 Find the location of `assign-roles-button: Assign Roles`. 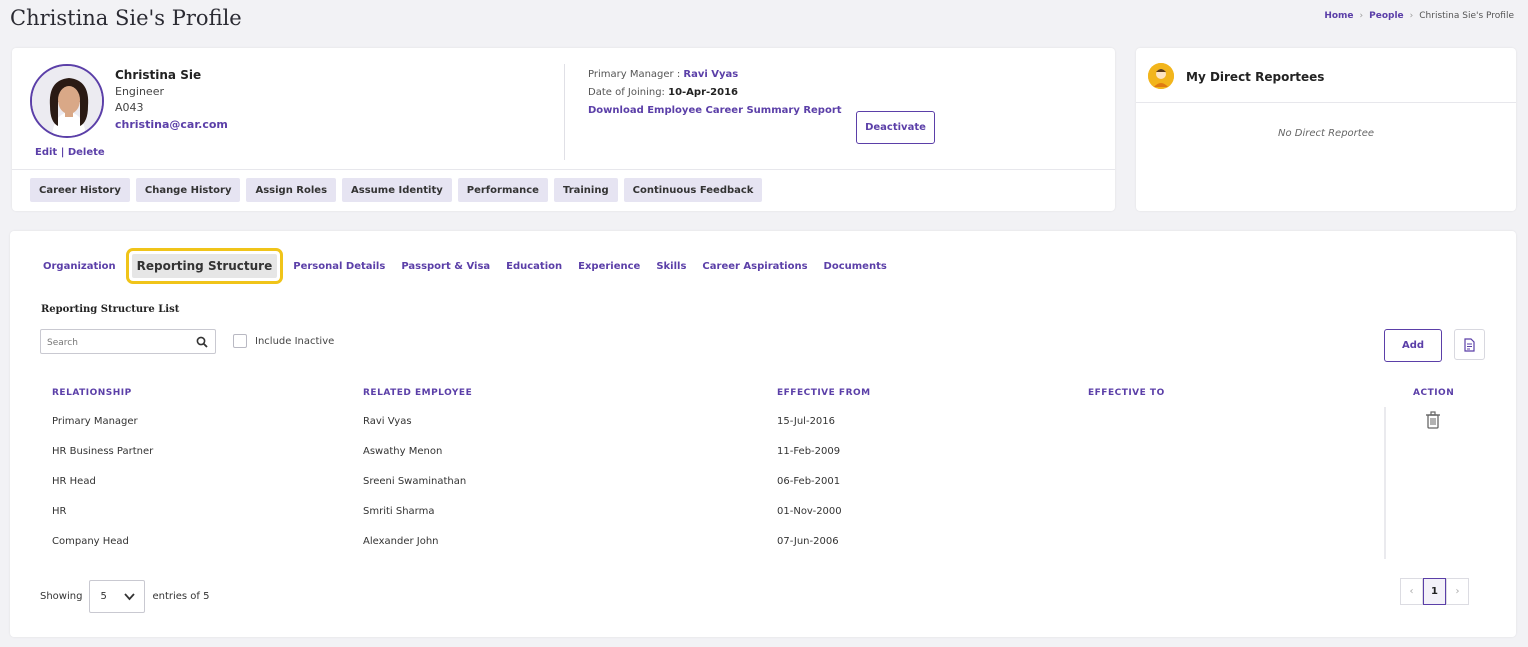

assign-roles-button: Assign Roles is located at coordinates (291, 190).